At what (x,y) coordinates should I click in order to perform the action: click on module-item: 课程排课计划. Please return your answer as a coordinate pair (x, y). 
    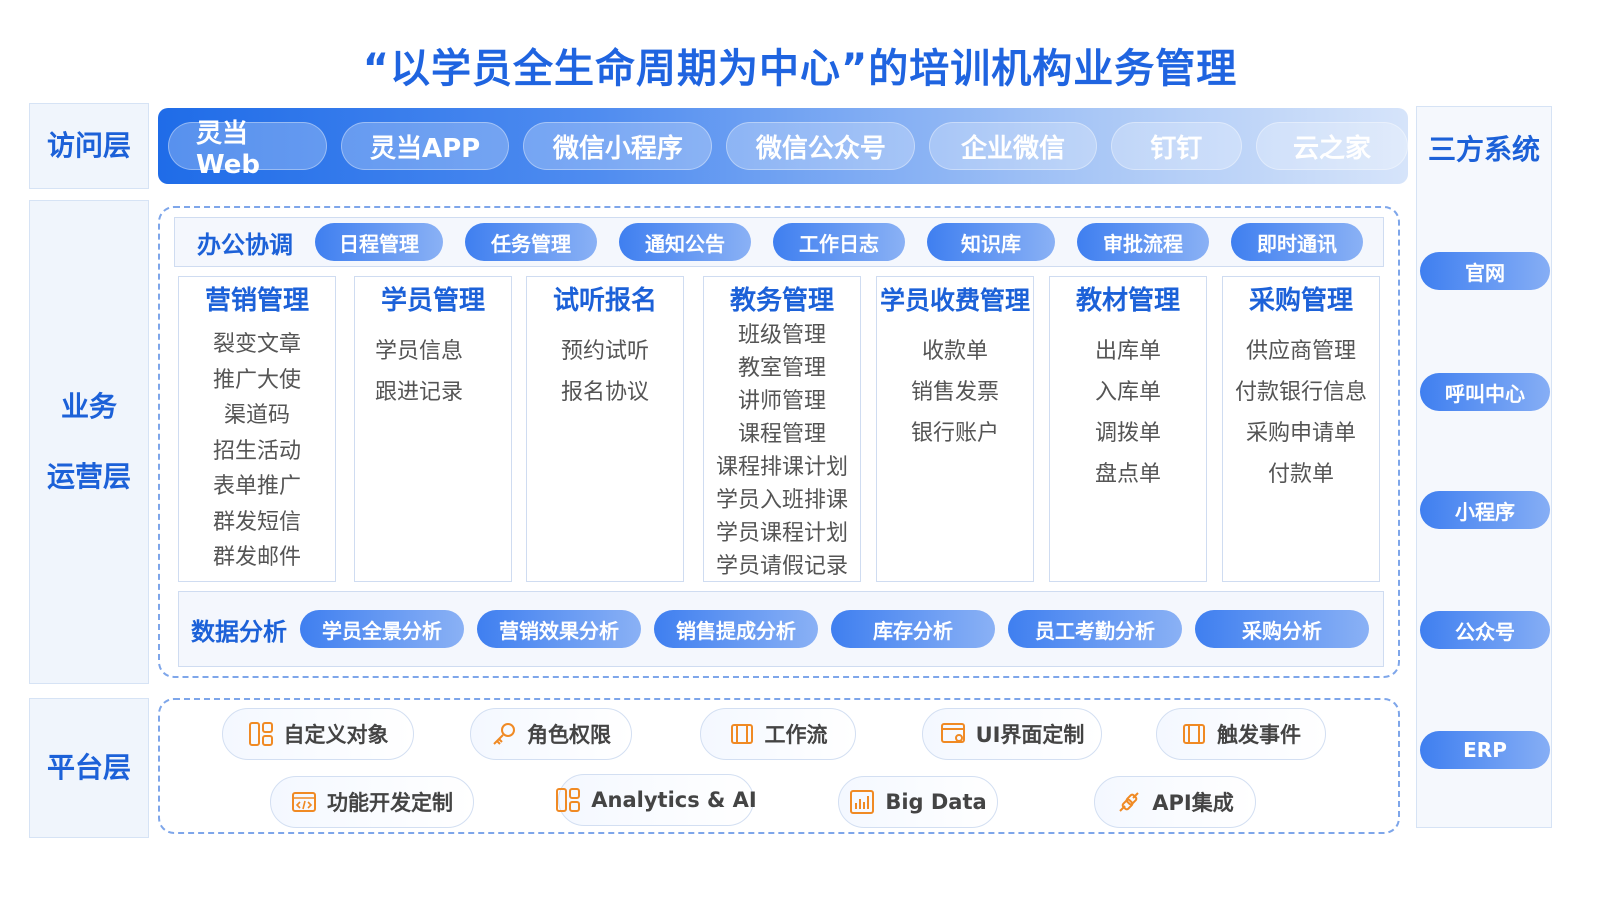
    Looking at the image, I should click on (782, 467).